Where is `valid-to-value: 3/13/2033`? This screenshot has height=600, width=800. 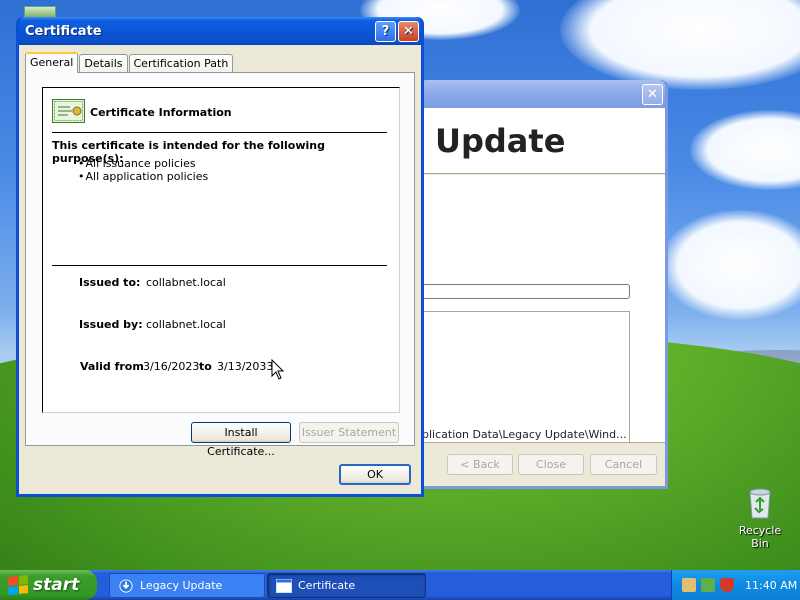
valid-to-value: 3/13/2033 is located at coordinates (245, 366).